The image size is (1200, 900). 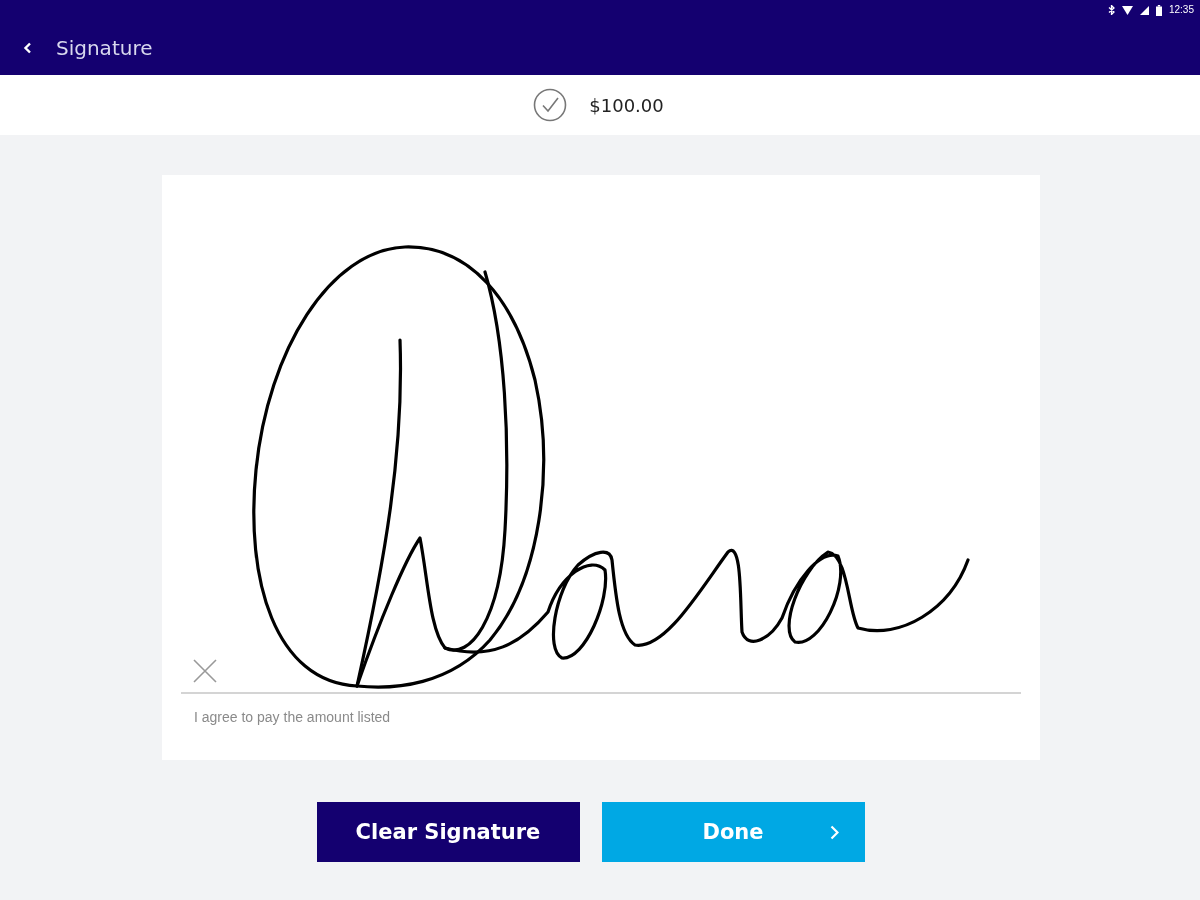 What do you see at coordinates (448, 832) in the screenshot?
I see `clear-signature-button: Clear Signature` at bounding box center [448, 832].